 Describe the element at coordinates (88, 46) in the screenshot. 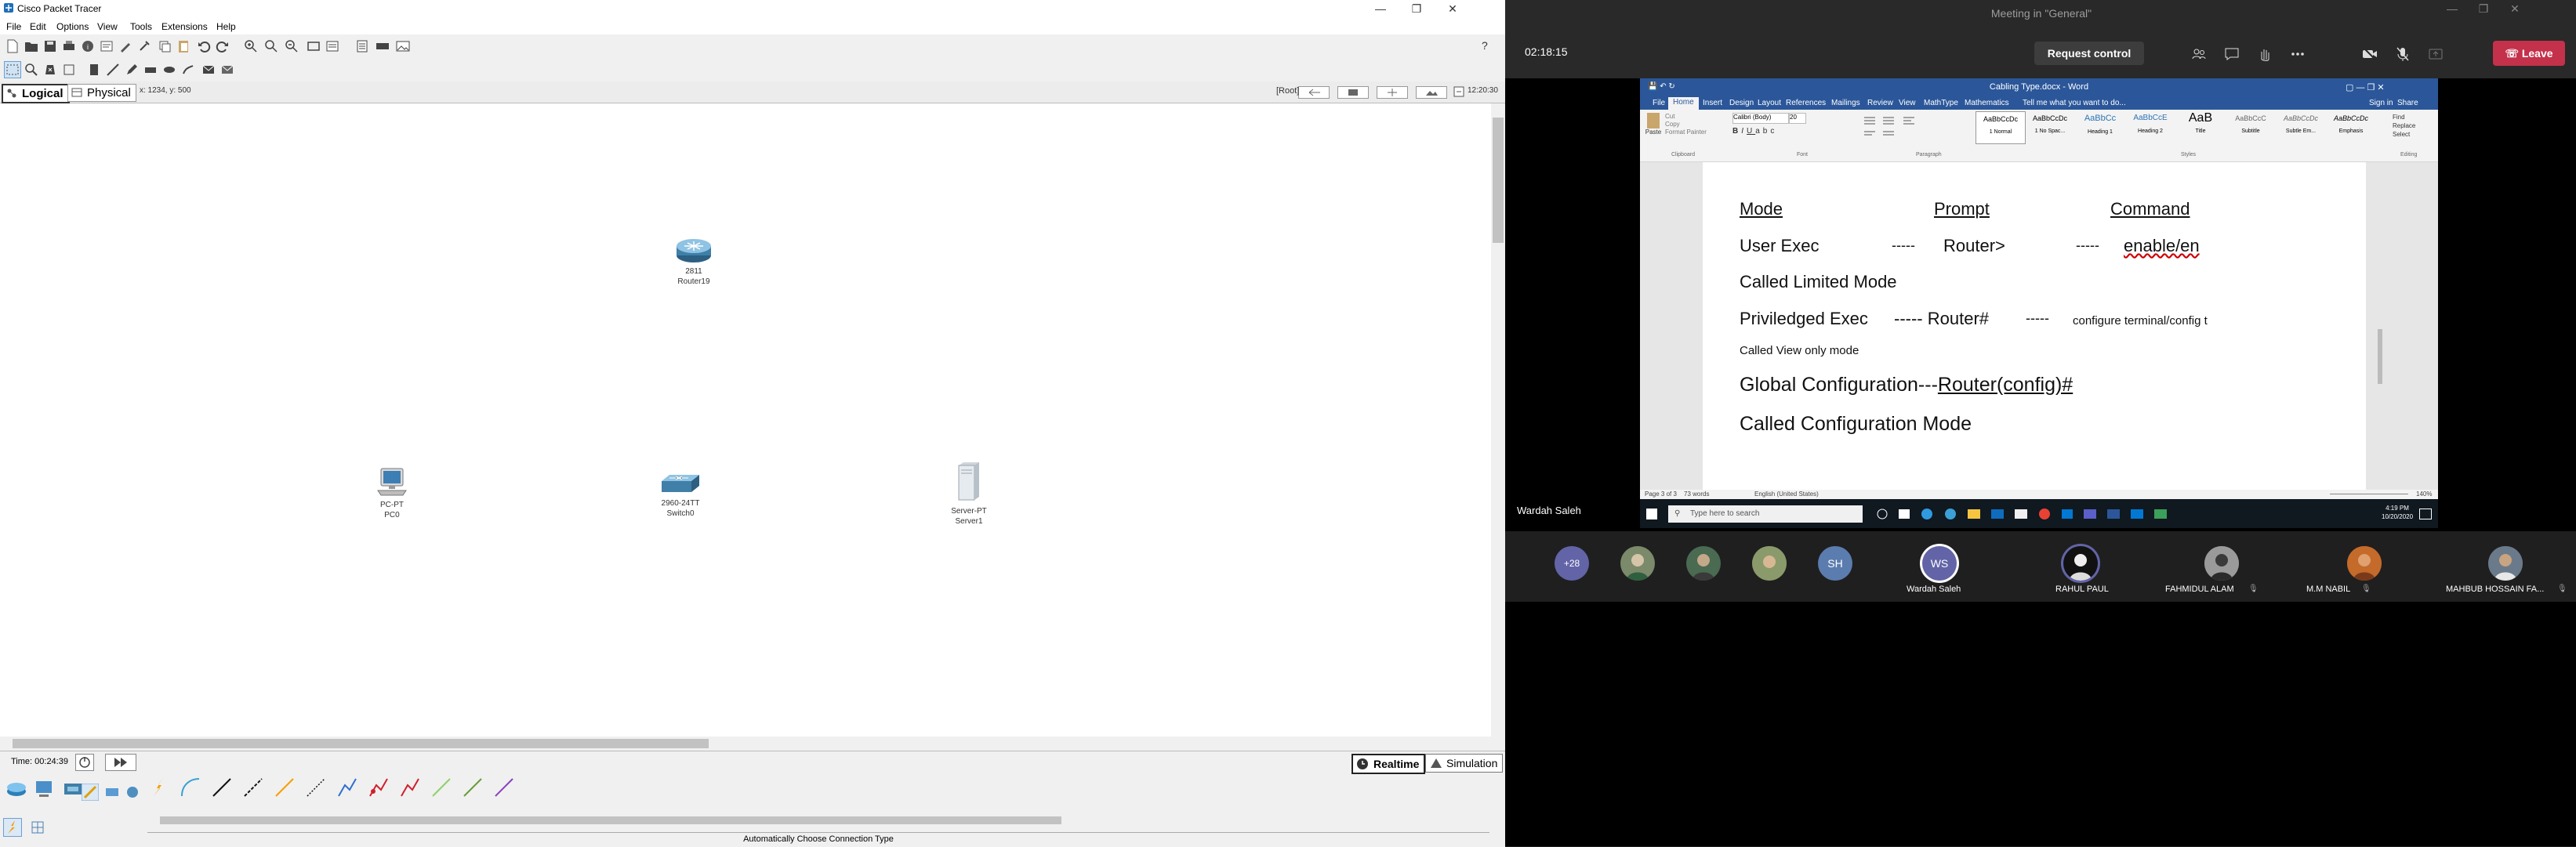

I see `activity-wizard-icon: i` at that location.